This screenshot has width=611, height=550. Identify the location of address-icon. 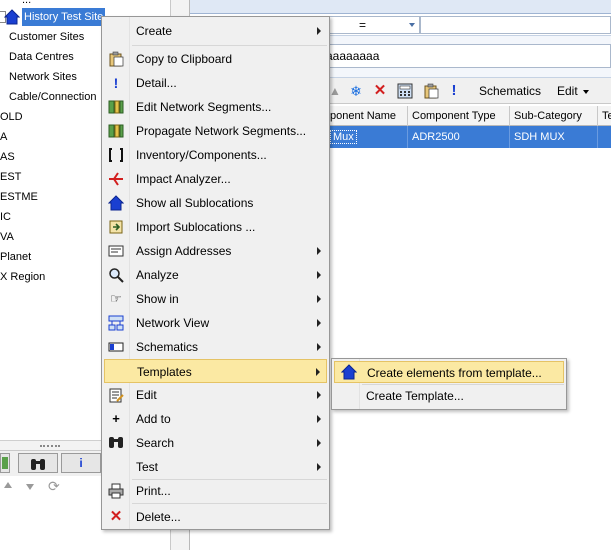
(116, 251).